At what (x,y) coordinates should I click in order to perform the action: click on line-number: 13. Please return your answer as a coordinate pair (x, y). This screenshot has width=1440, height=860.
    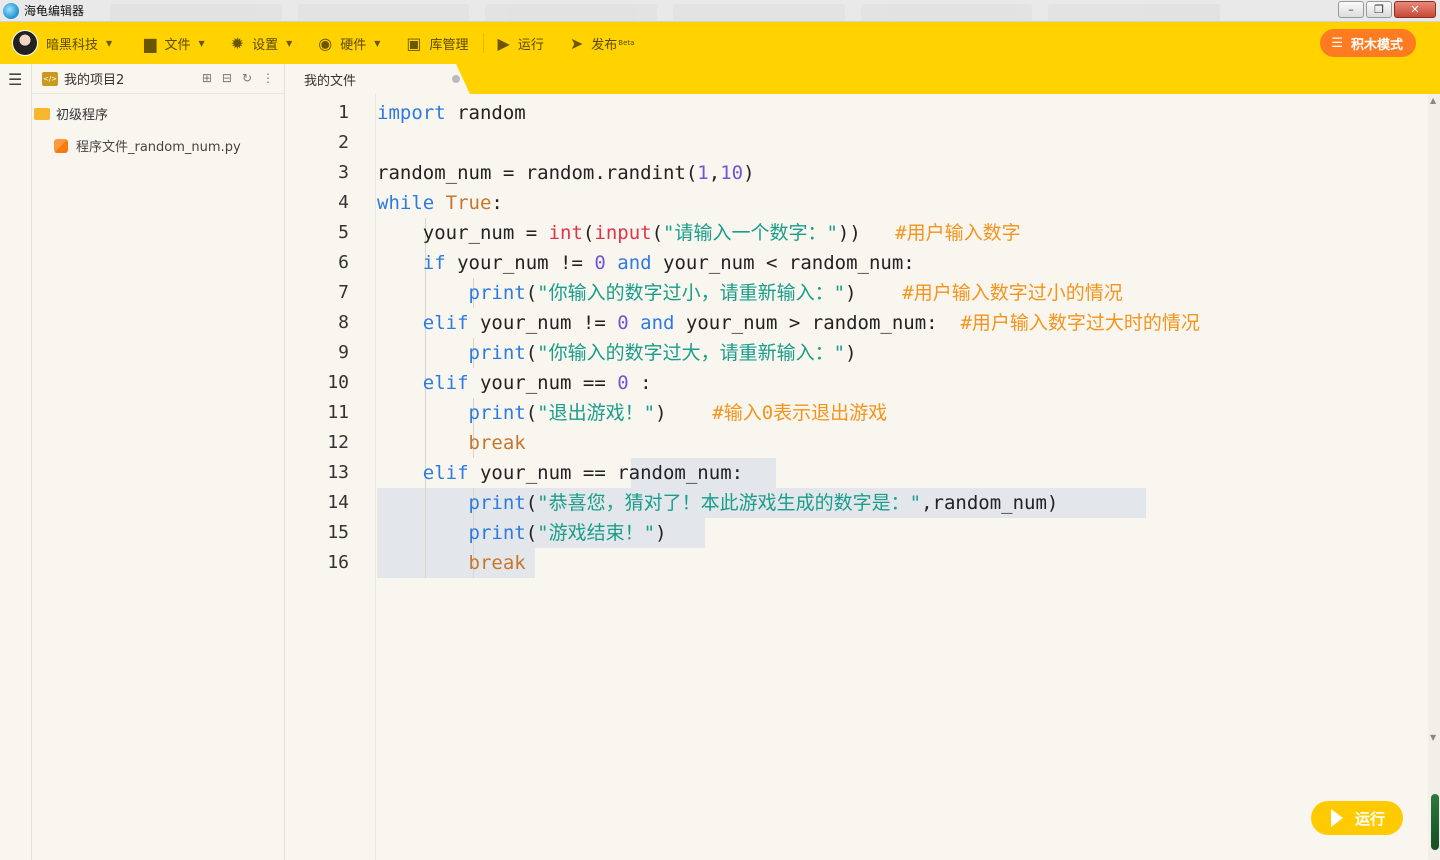
    Looking at the image, I should click on (338, 472).